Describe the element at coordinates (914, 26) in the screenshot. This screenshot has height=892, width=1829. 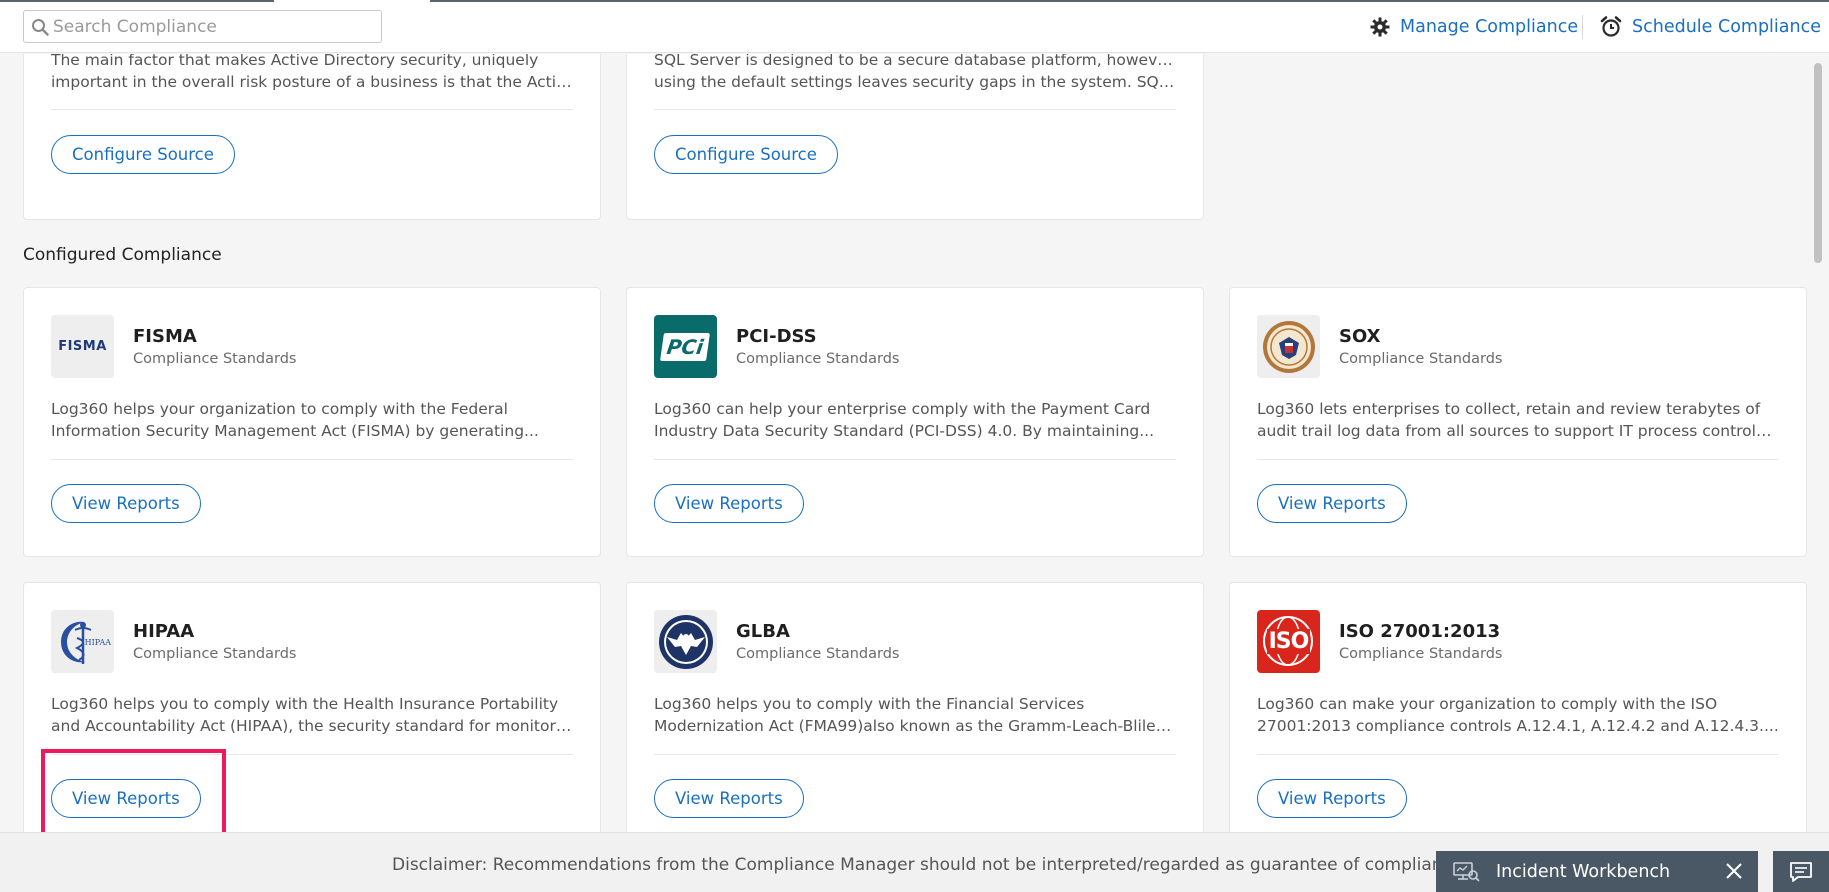
I see `top-bar: Manage Compliance Schedule Compliance` at that location.